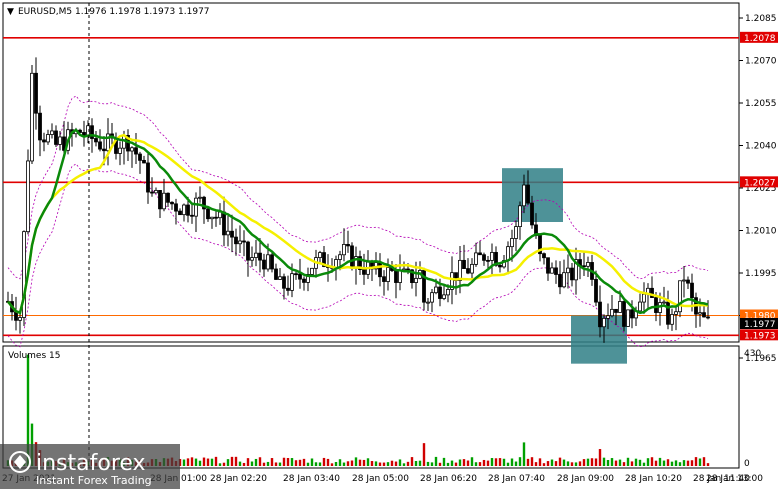 The width and height of the screenshot is (781, 489). Describe the element at coordinates (516, 479) in the screenshot. I see `time-label: 28 Jan 07:40` at that location.